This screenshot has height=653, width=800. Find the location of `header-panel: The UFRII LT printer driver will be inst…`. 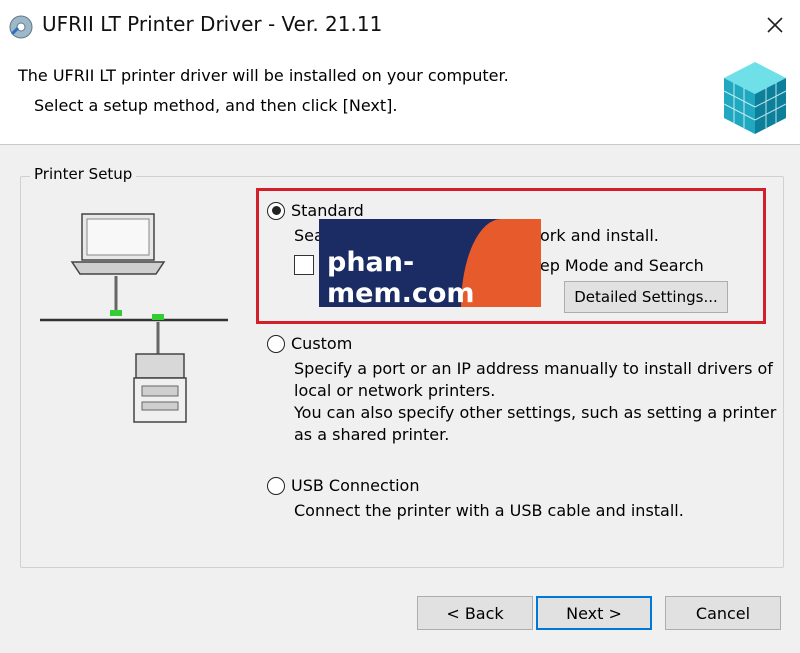

header-panel: The UFRII LT printer driver will be inst… is located at coordinates (400, 98).